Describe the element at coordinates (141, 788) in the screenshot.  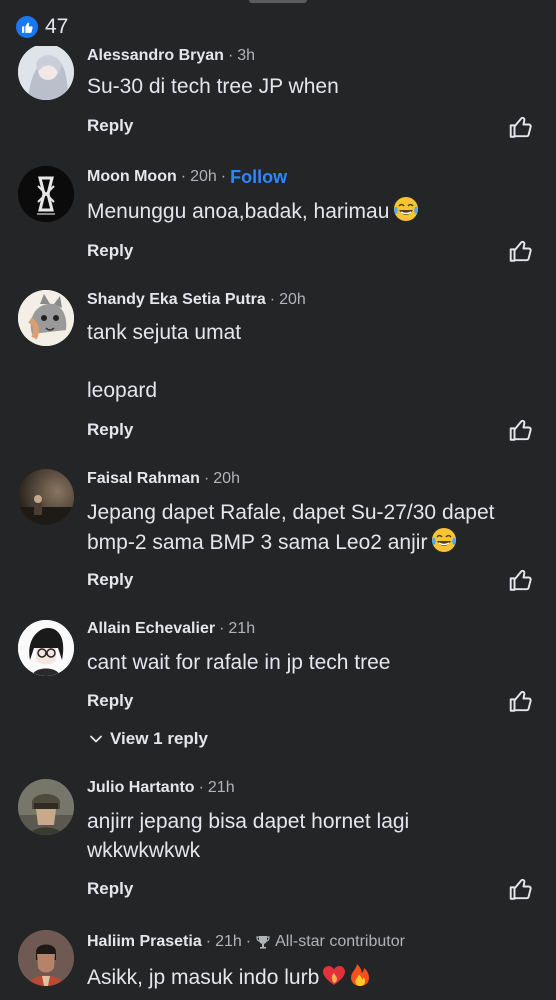
I see `comment-author: Julio Hartanto` at that location.